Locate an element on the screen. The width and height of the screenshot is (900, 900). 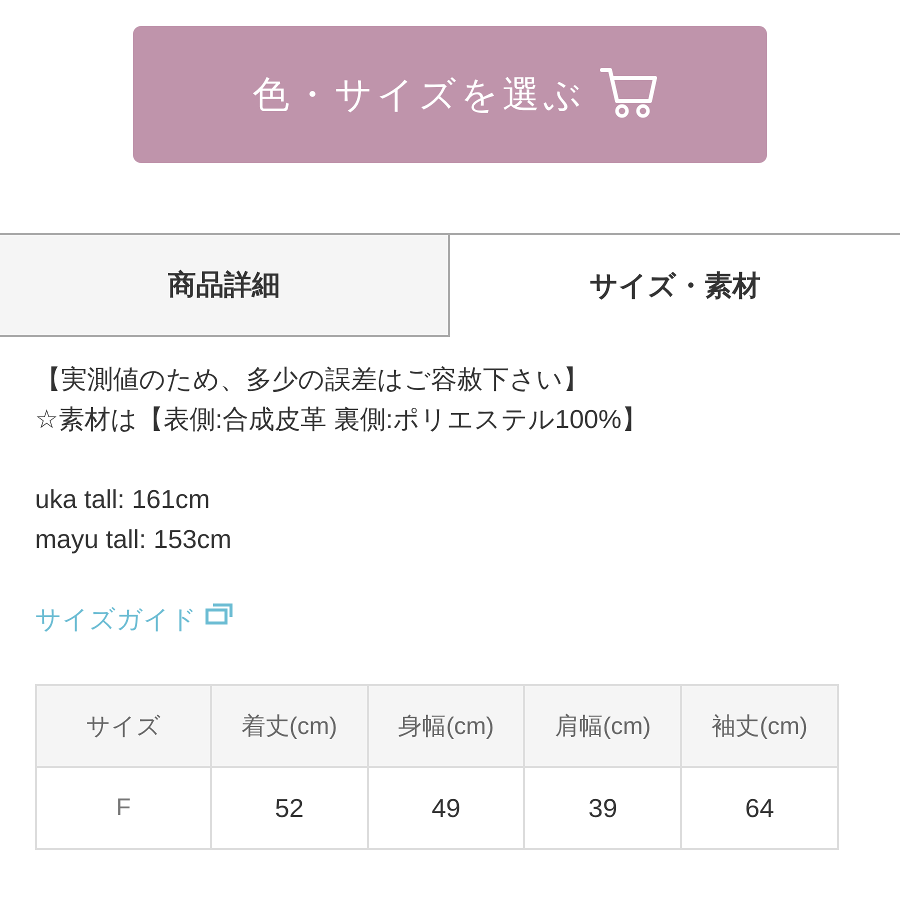
table-header-cell: 身幅(cm) is located at coordinates (446, 726).